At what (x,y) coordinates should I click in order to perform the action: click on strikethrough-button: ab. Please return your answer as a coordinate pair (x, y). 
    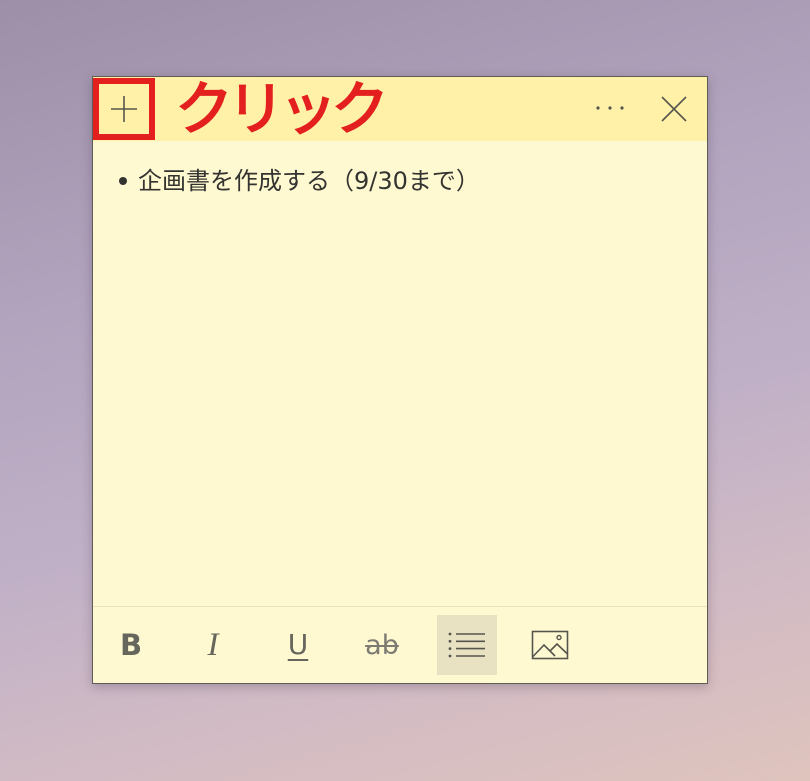
    Looking at the image, I should click on (382, 645).